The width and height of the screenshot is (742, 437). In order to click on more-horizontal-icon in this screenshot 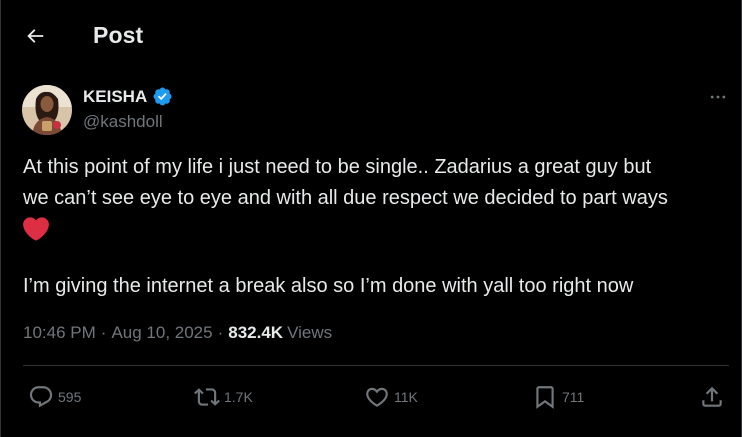, I will do `click(718, 97)`.